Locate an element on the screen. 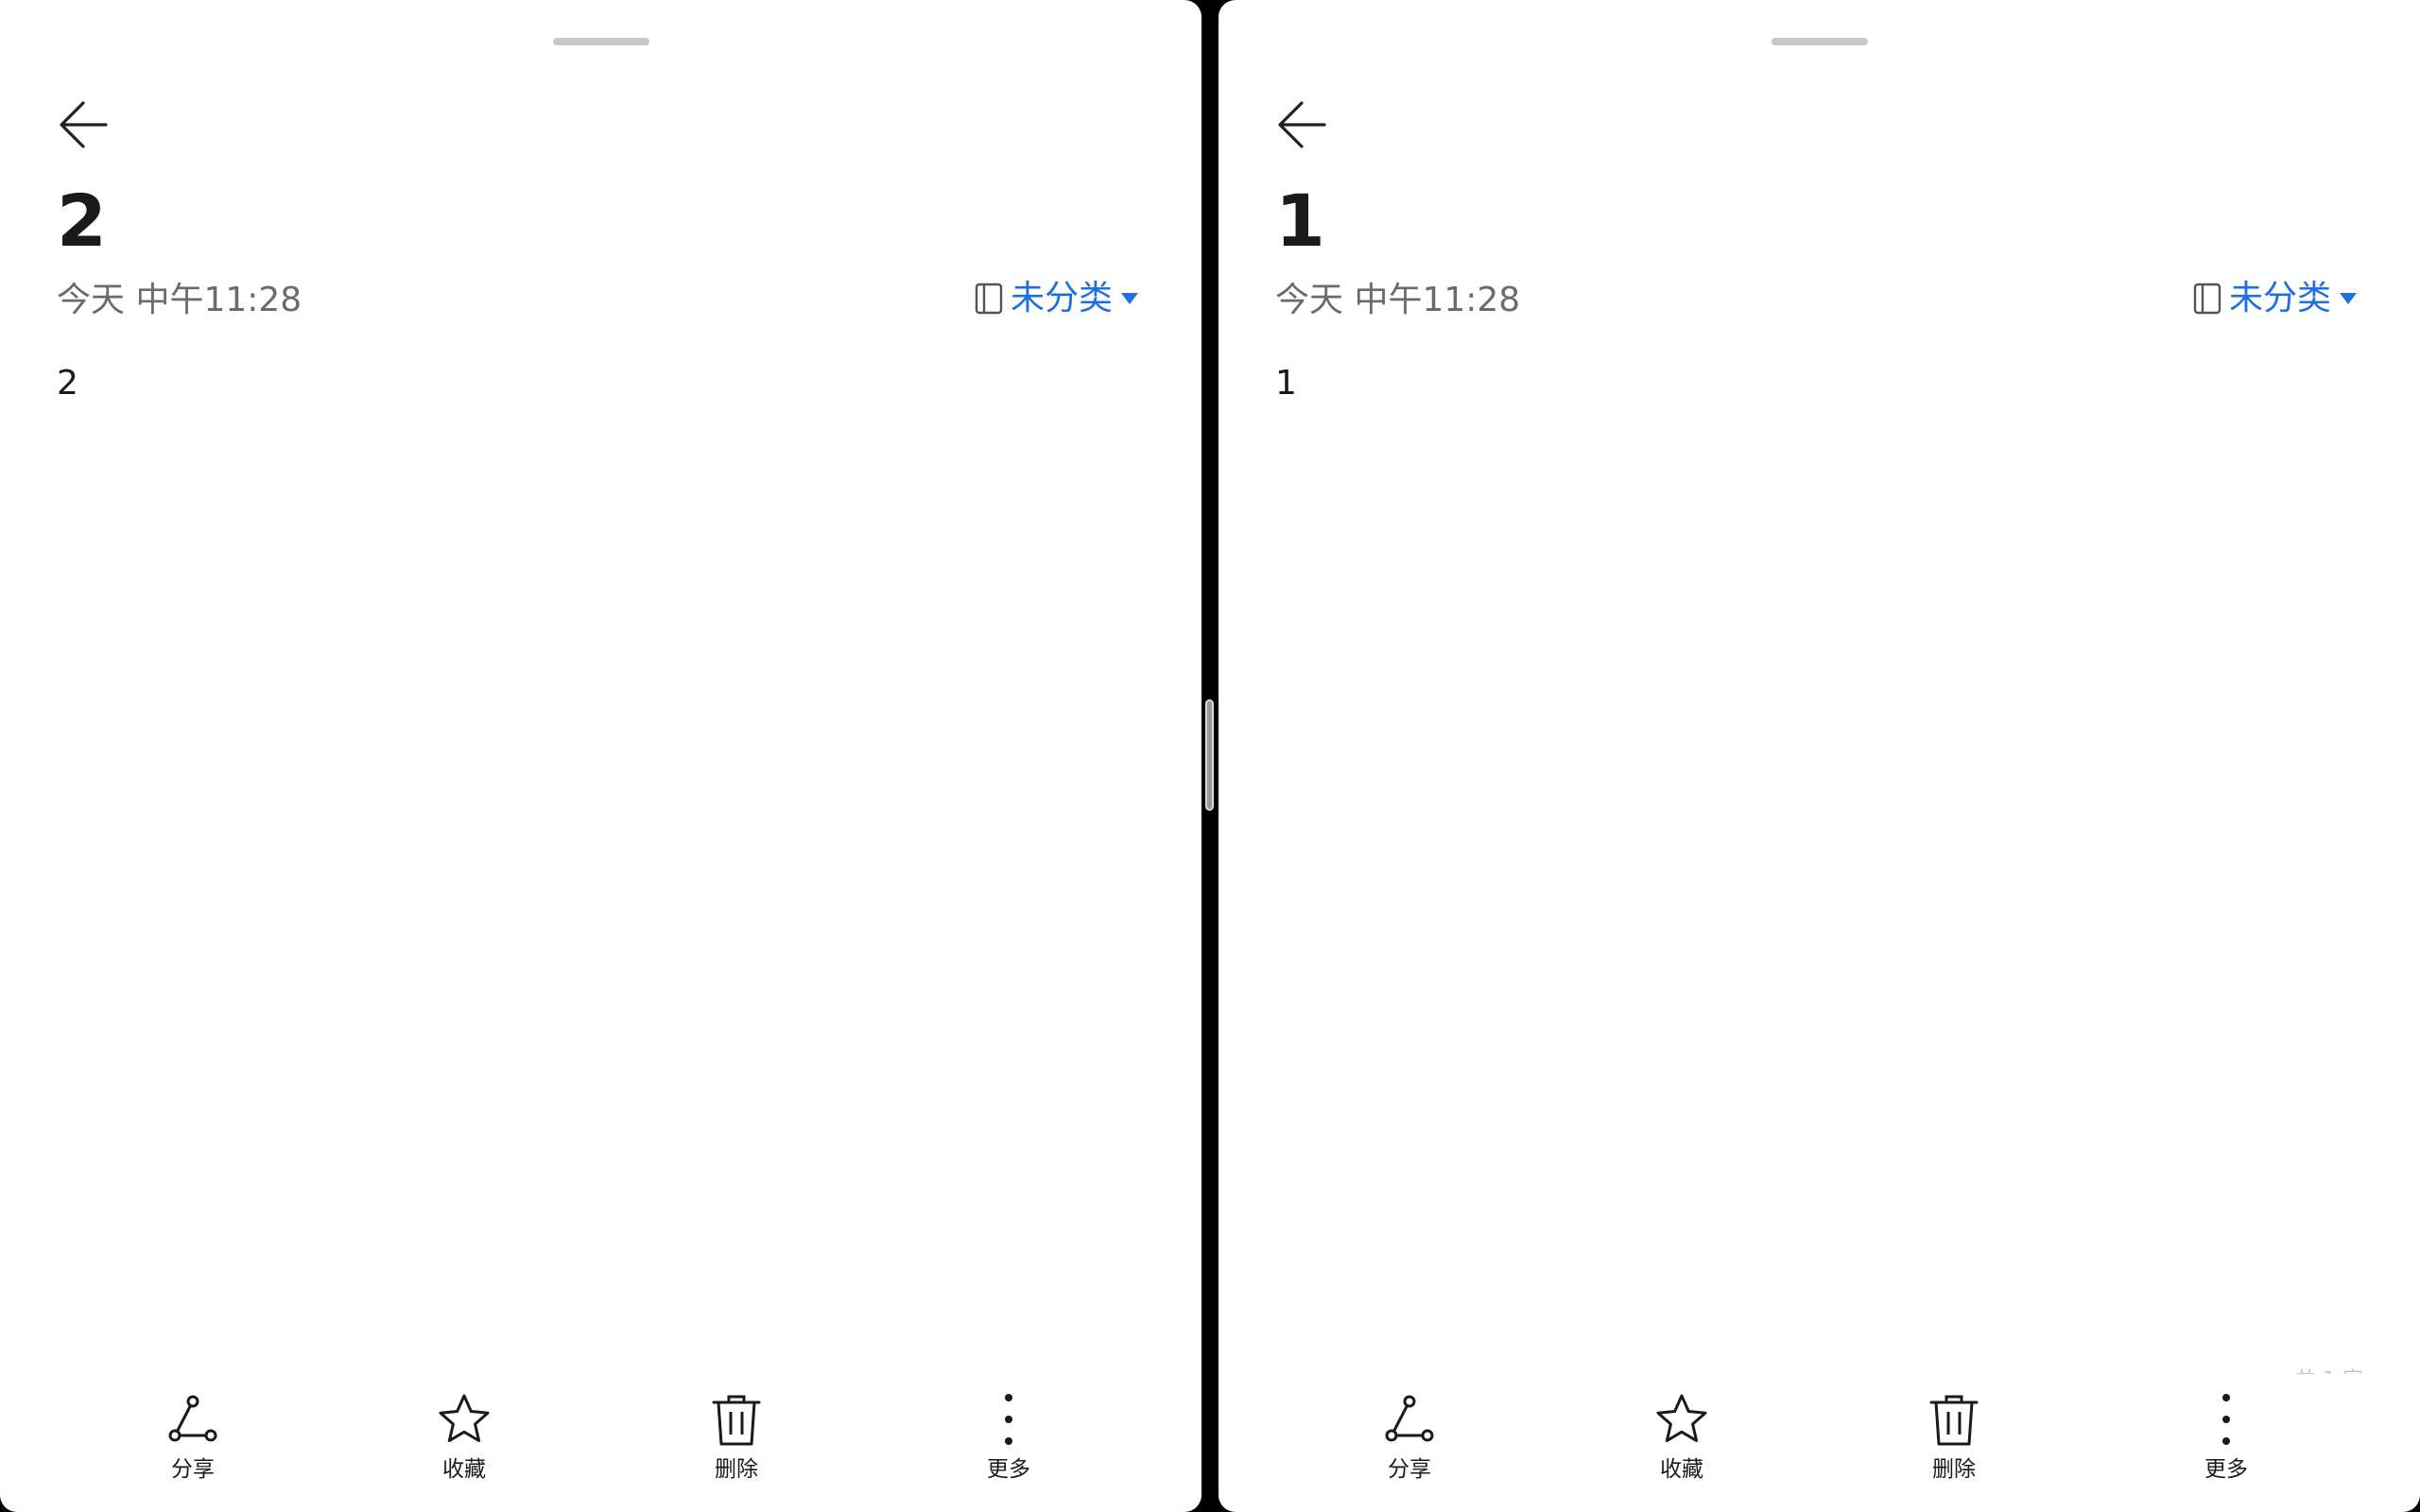 Image resolution: width=2420 pixels, height=1512 pixels. note-body: 2 is located at coordinates (67, 384).